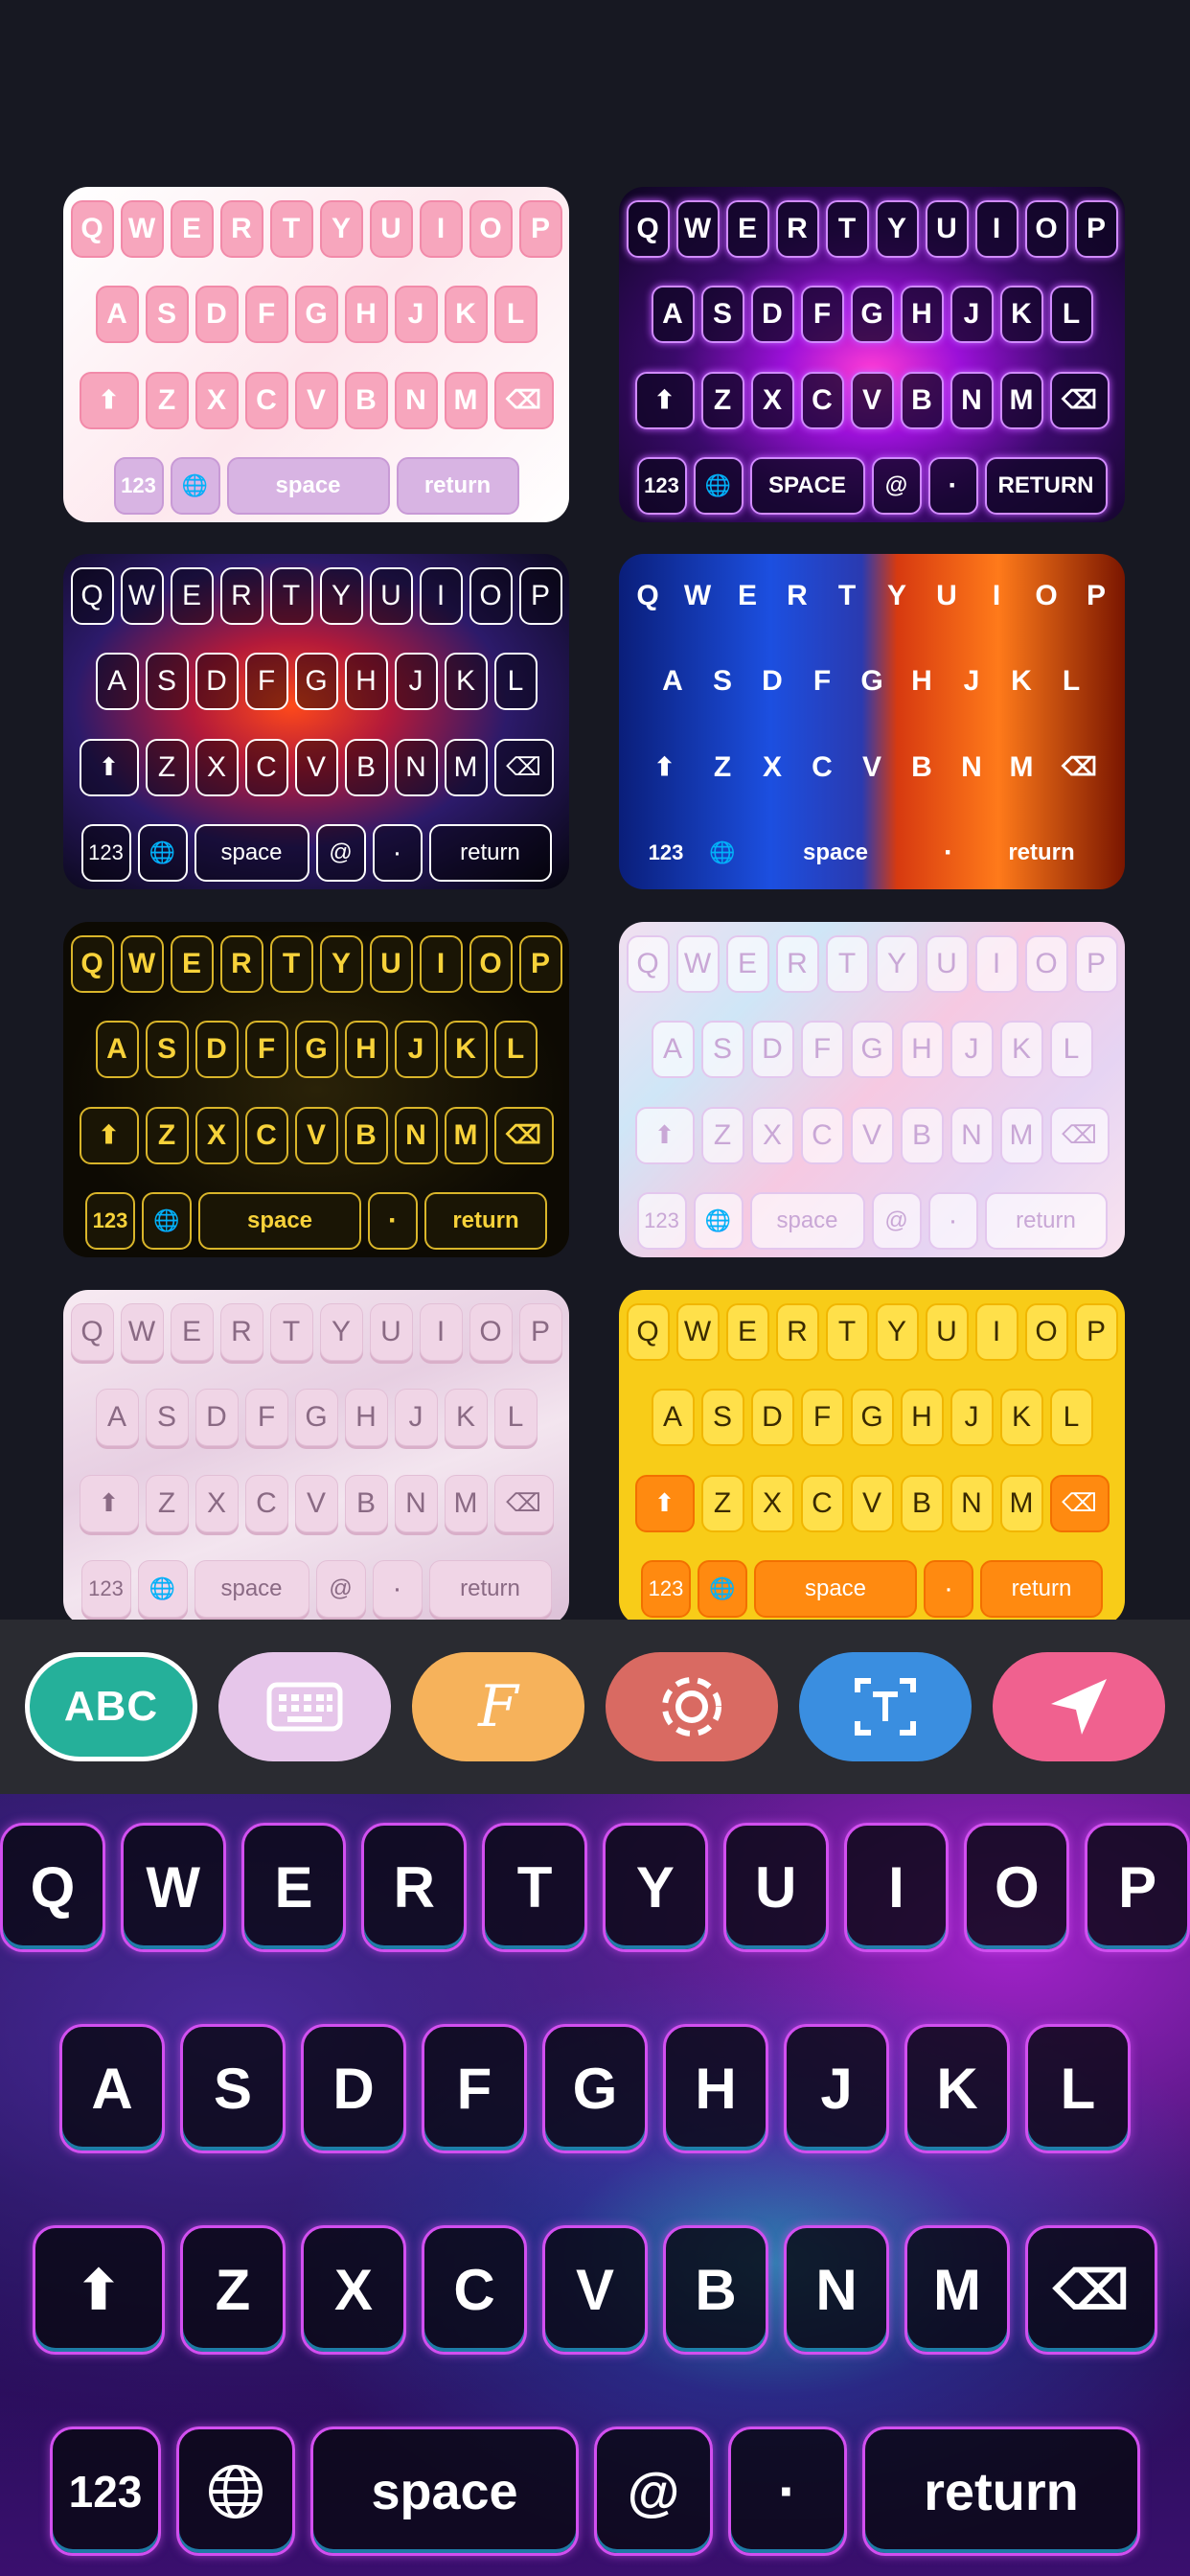  I want to click on delete-icon, so click(1079, 1503).